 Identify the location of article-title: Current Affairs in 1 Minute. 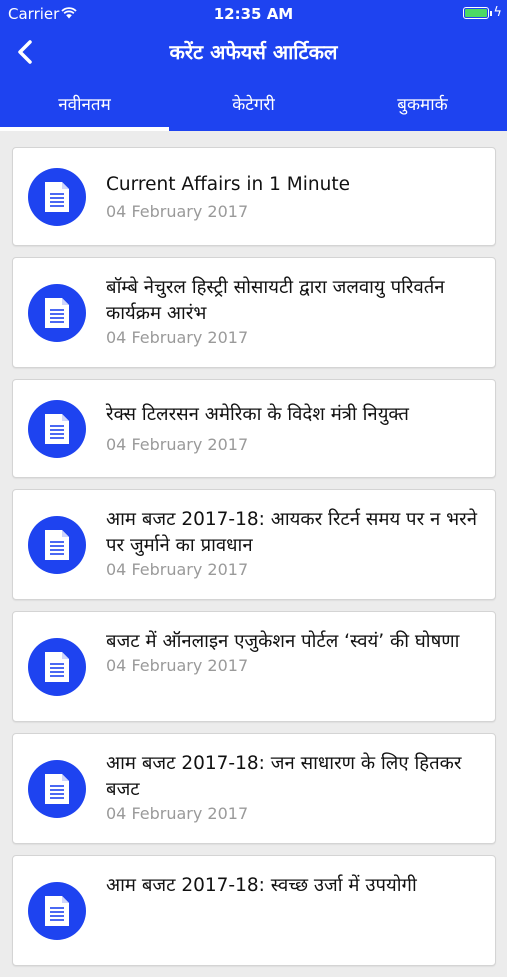
(228, 184).